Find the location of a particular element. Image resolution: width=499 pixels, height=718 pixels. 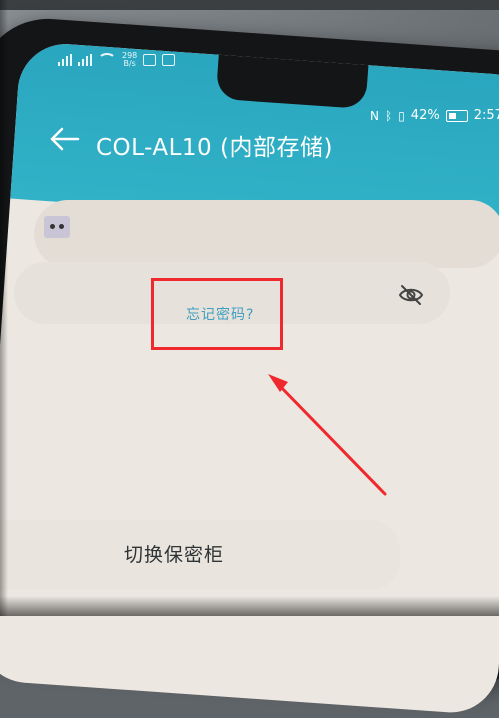

status-bar-right: N ᛒ ▯ 42% 2:57 is located at coordinates (434, 115).